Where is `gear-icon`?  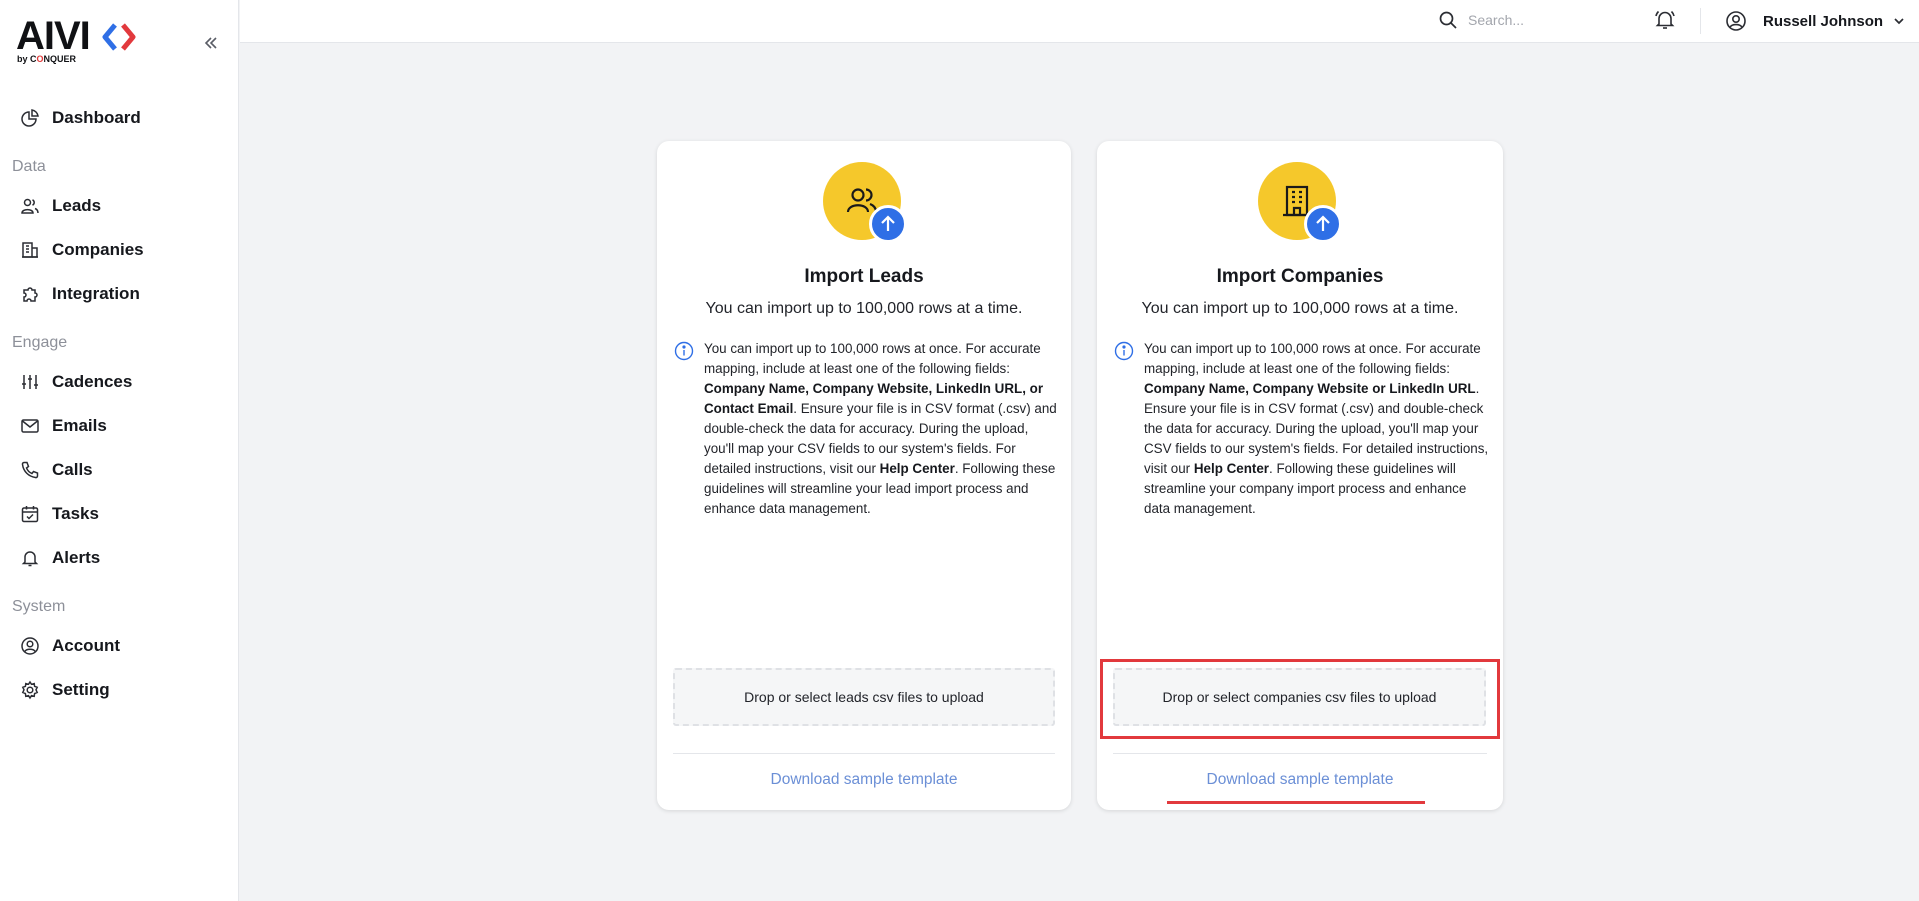
gear-icon is located at coordinates (30, 690).